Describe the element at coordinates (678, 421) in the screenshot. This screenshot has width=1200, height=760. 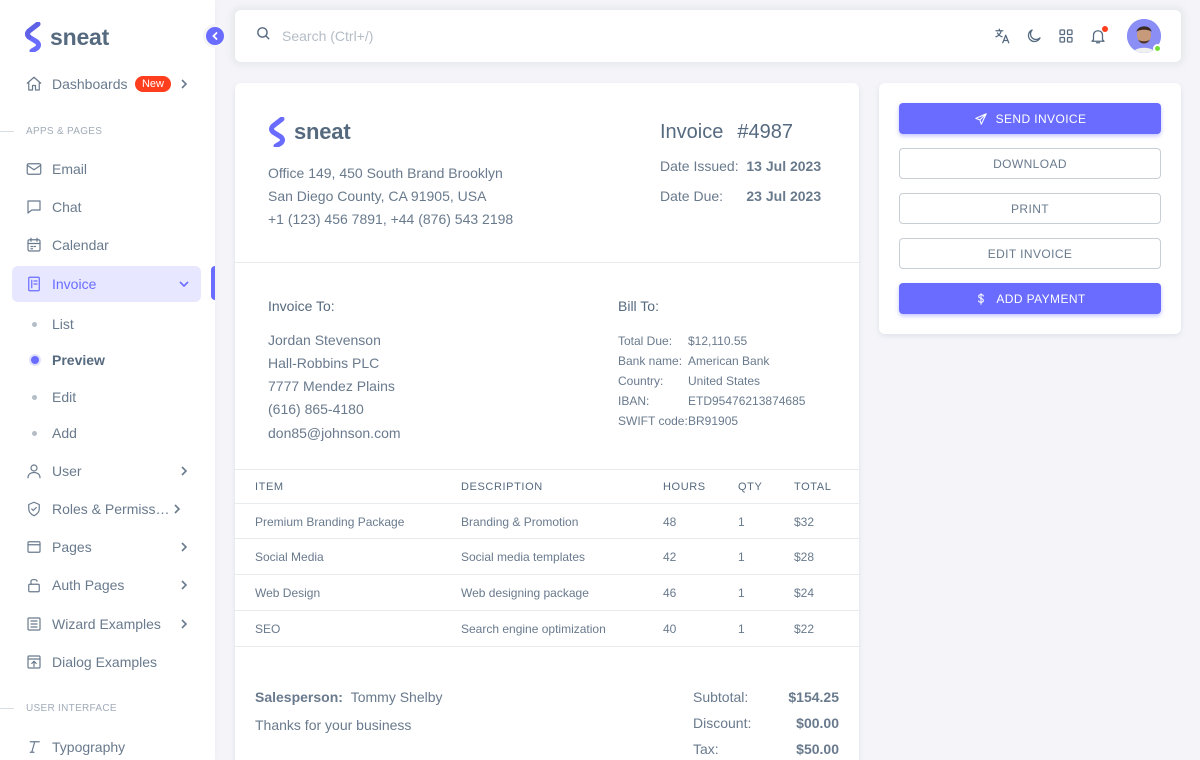
I see `bill-row-swift: SWIFT code: BR91905` at that location.